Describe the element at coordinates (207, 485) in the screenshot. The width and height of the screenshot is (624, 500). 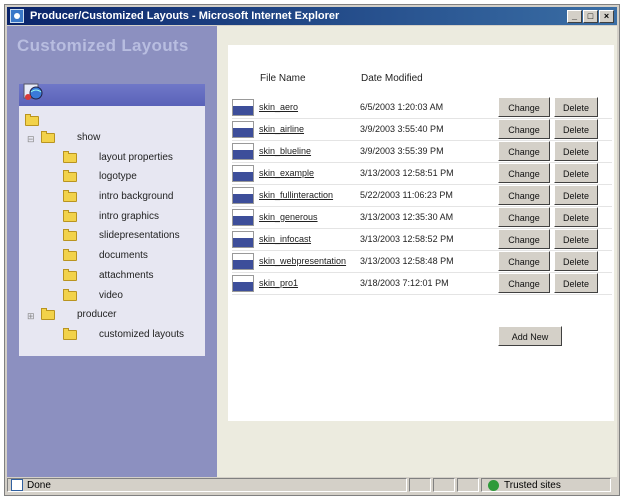
I see `status-text-panel: Done` at that location.